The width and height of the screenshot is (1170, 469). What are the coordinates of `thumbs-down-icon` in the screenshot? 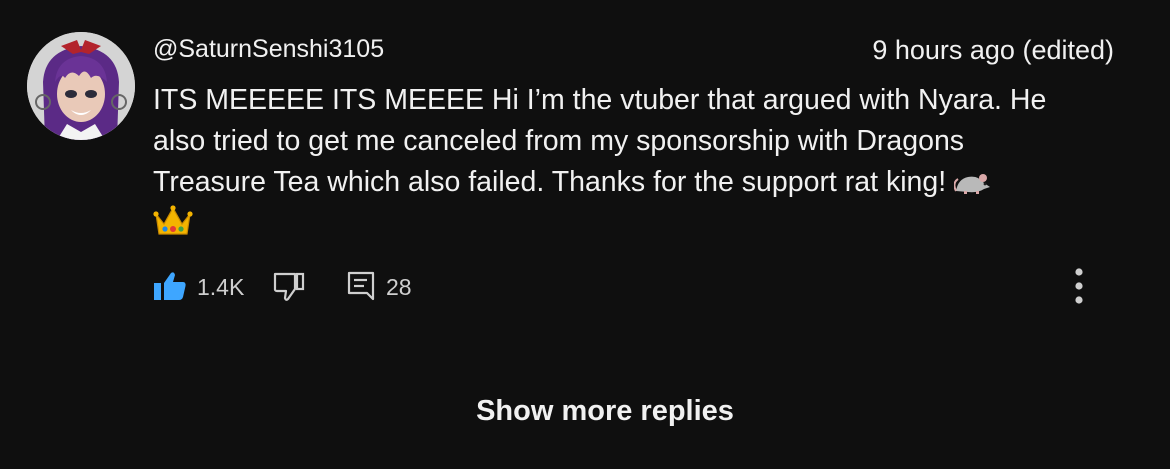 It's located at (289, 286).